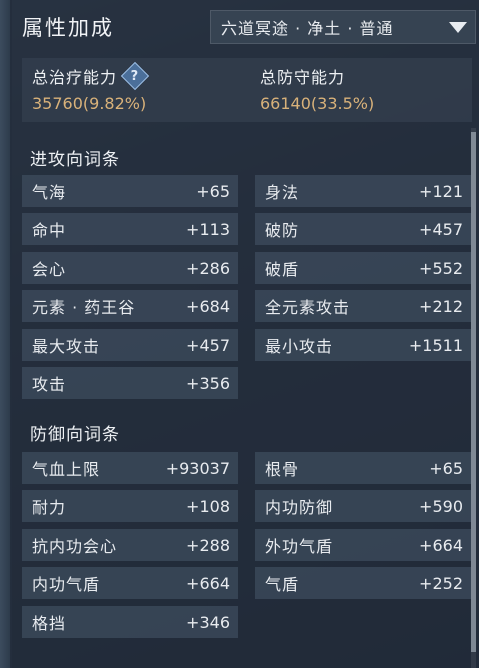 The width and height of the screenshot is (479, 668). What do you see at coordinates (458, 27) in the screenshot?
I see `caret-down-icon` at bounding box center [458, 27].